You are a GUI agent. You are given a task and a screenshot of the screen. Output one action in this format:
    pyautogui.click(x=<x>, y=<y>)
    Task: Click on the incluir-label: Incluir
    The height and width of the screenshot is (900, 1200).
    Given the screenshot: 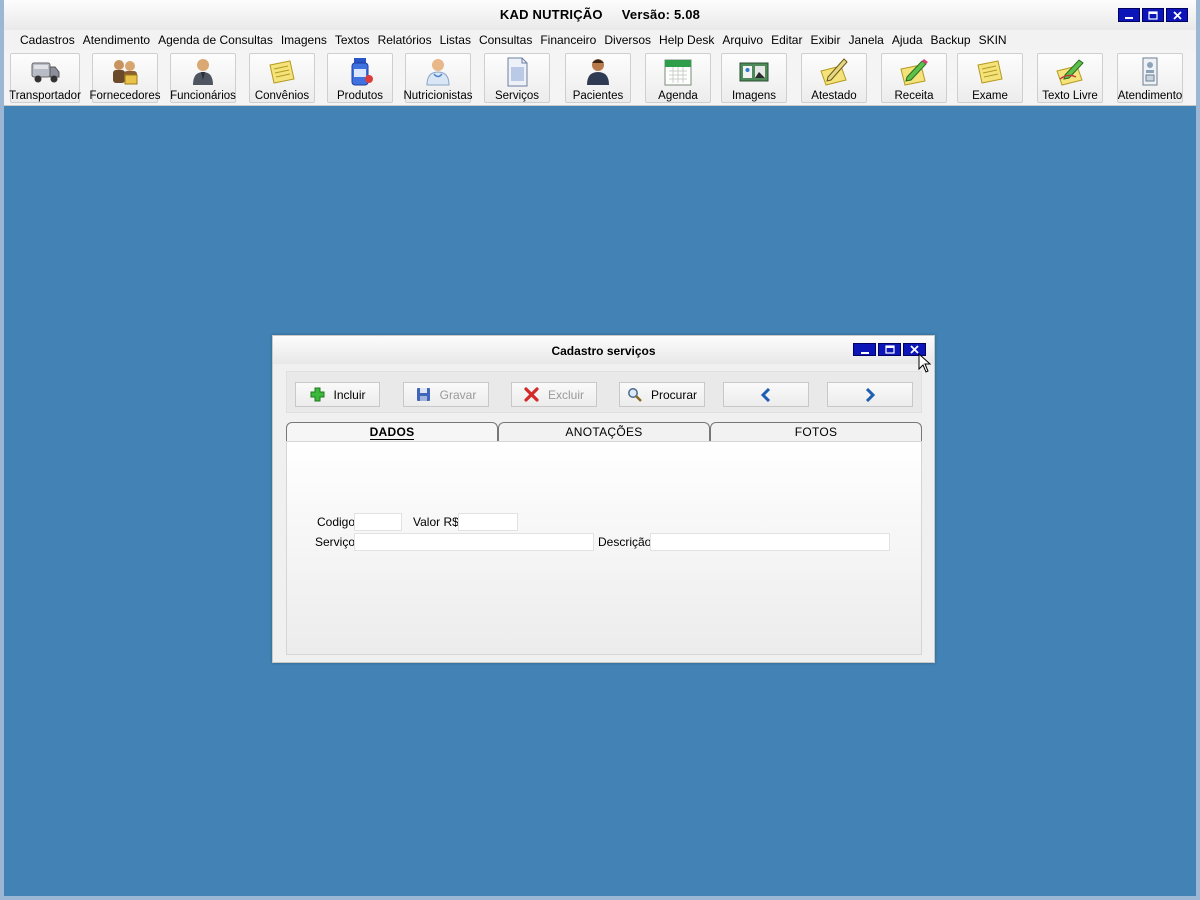 What is the action you would take?
    pyautogui.click(x=349, y=394)
    